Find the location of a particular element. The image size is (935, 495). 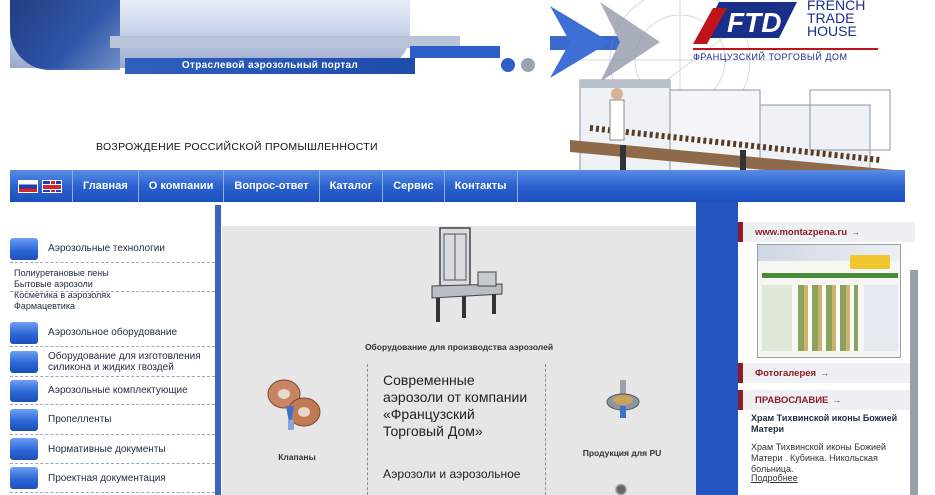

site-preview-image is located at coordinates (829, 301).